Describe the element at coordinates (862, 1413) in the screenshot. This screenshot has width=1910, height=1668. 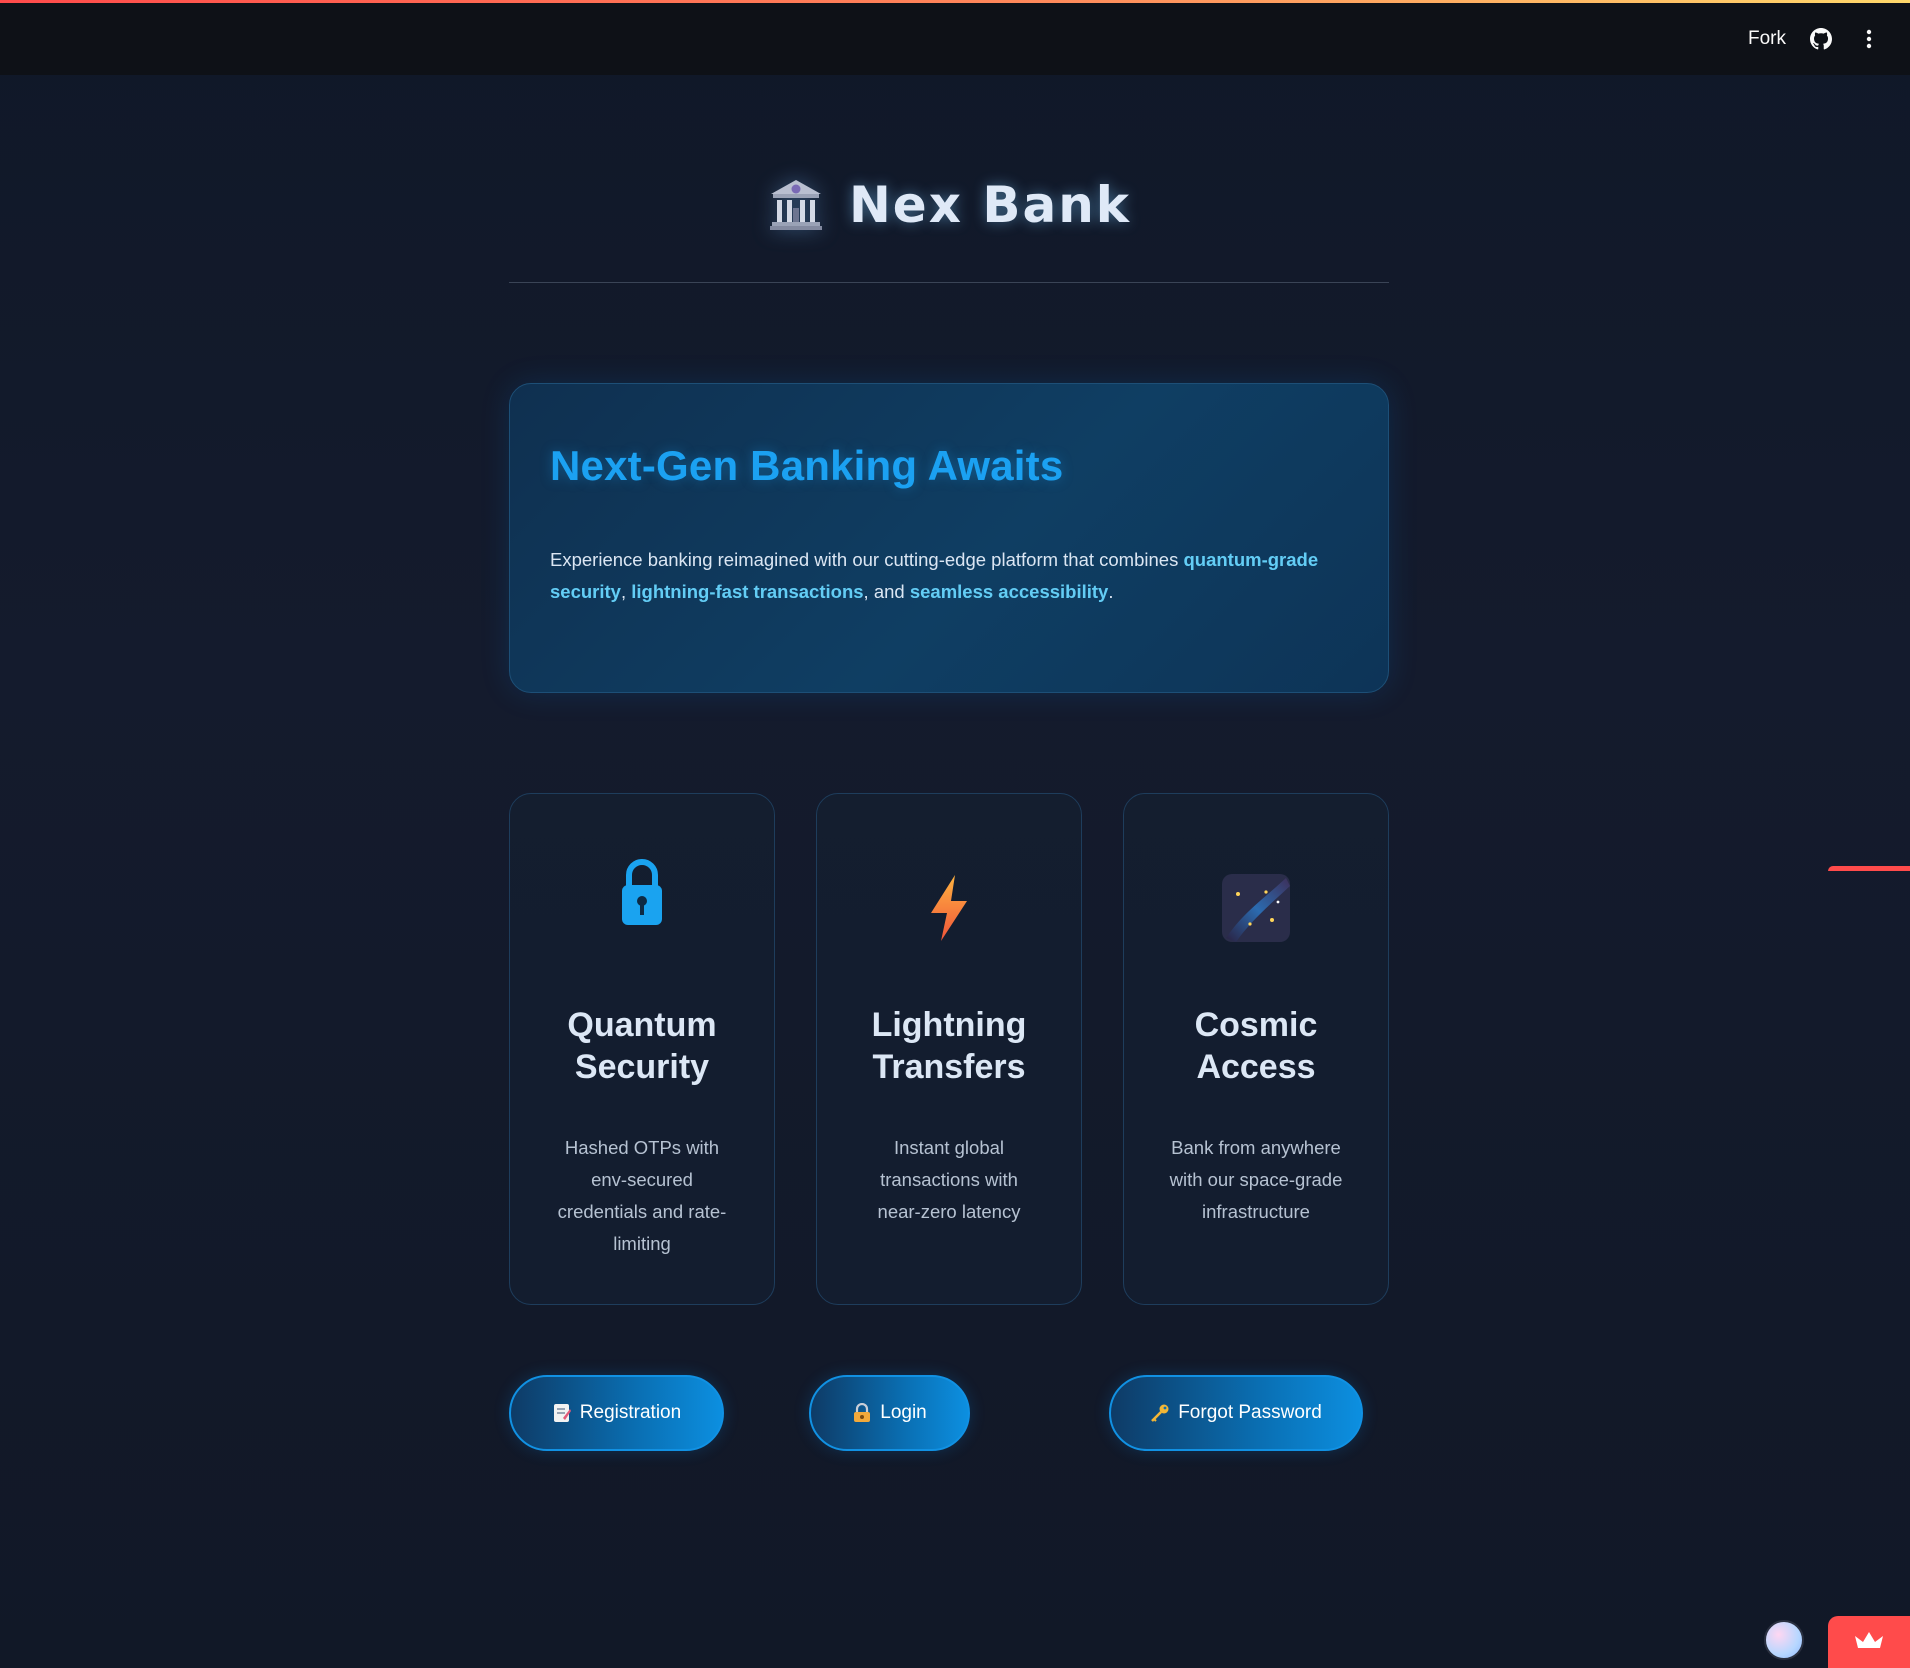
I see `lock-with-key-icon` at that location.